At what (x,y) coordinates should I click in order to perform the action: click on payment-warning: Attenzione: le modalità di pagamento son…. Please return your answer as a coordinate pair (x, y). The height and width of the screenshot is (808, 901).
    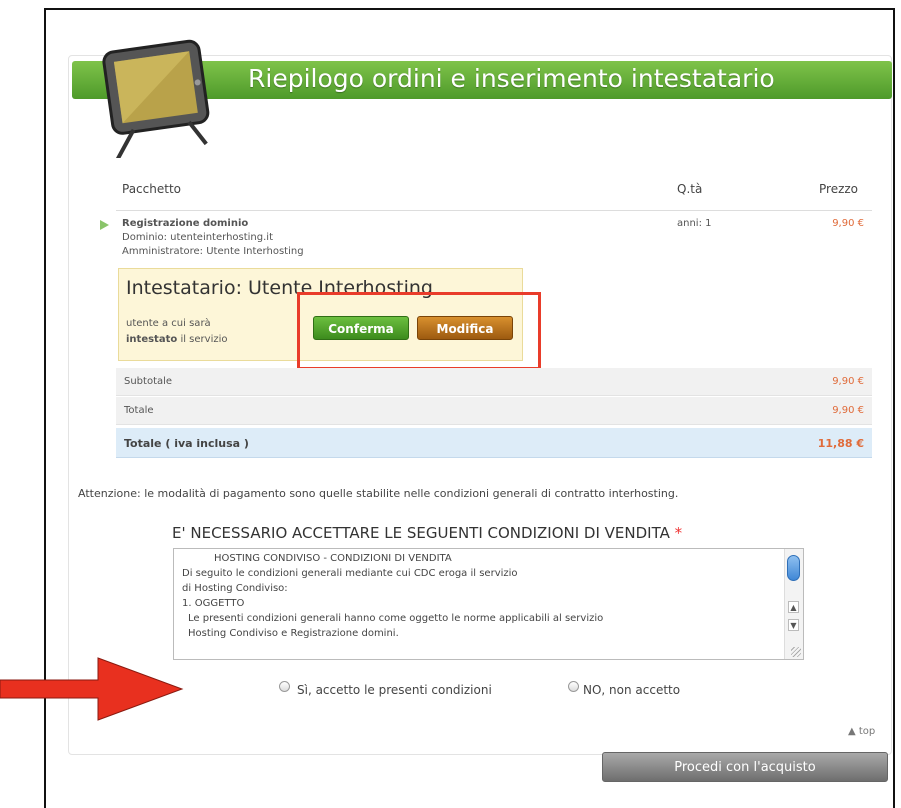
    Looking at the image, I should click on (378, 493).